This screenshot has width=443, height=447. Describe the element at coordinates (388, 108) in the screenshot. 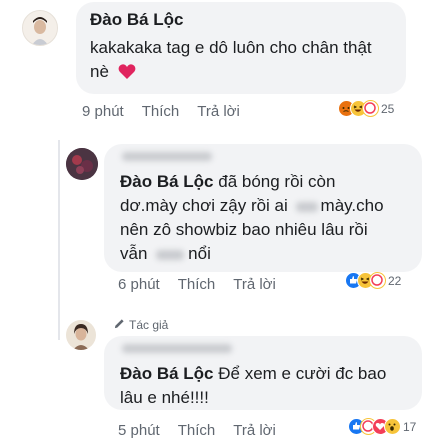

I see `reaction-count: 25` at that location.